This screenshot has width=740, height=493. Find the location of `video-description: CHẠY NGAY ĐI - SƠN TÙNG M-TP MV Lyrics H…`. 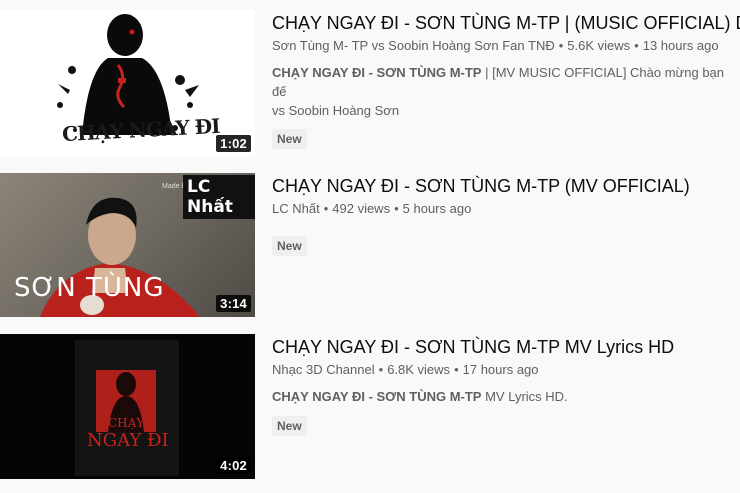

video-description: CHẠY NGAY ĐI - SƠN TÙNG M-TP MV Lyrics H… is located at coordinates (506, 396).